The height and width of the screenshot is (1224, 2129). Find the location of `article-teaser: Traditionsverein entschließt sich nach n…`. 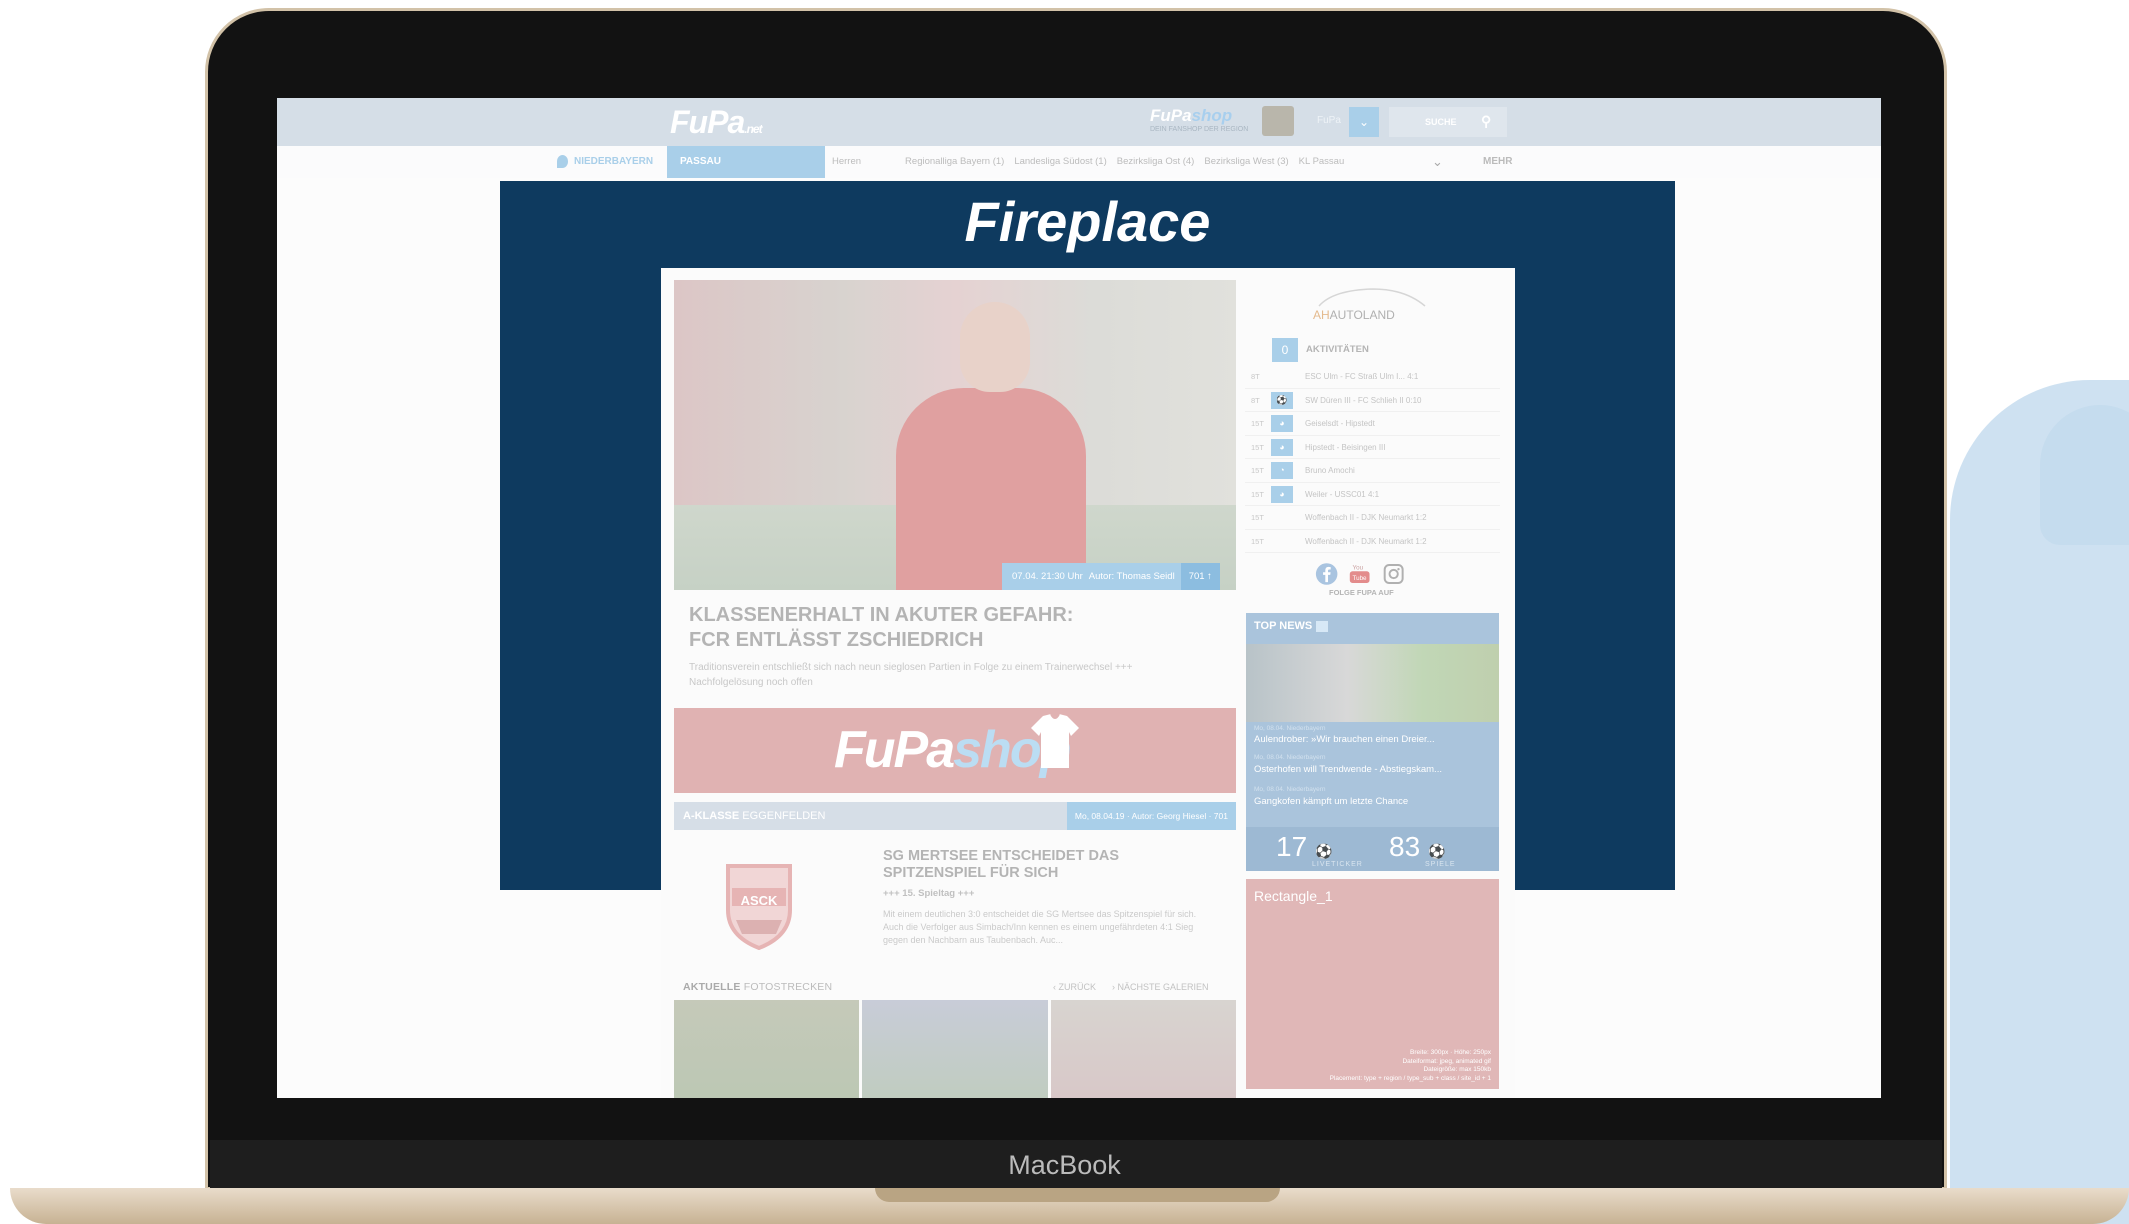

article-teaser: Traditionsverein entschließt sich nach n… is located at coordinates (911, 675).